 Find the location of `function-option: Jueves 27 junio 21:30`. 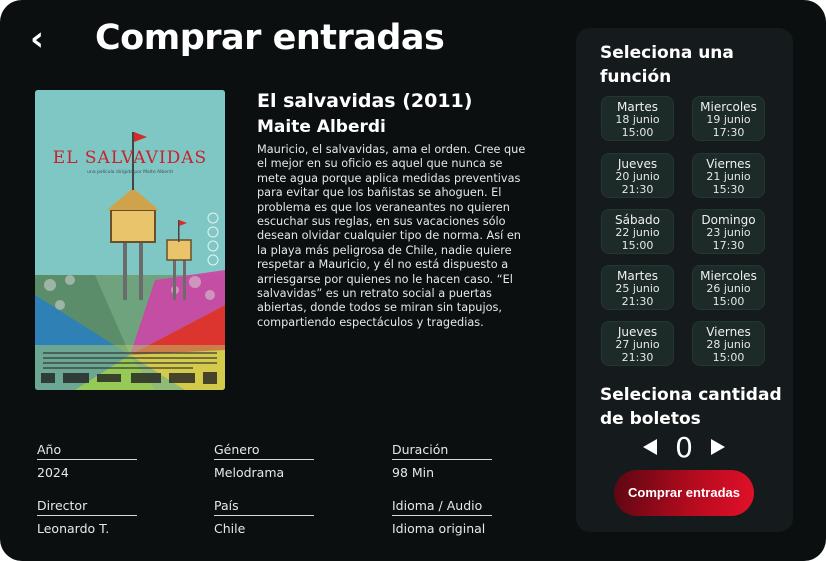

function-option: Jueves 27 junio 21:30 is located at coordinates (637, 343).